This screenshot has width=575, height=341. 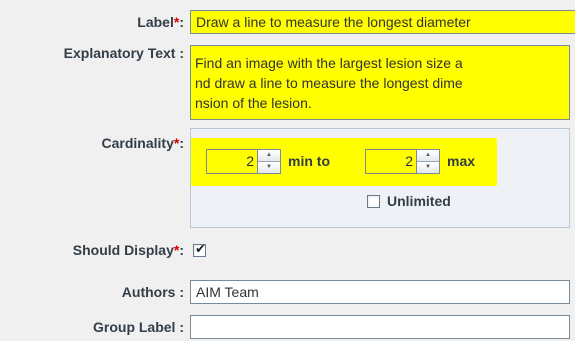 What do you see at coordinates (181, 143) in the screenshot?
I see `cardinality-label-colon: :` at bounding box center [181, 143].